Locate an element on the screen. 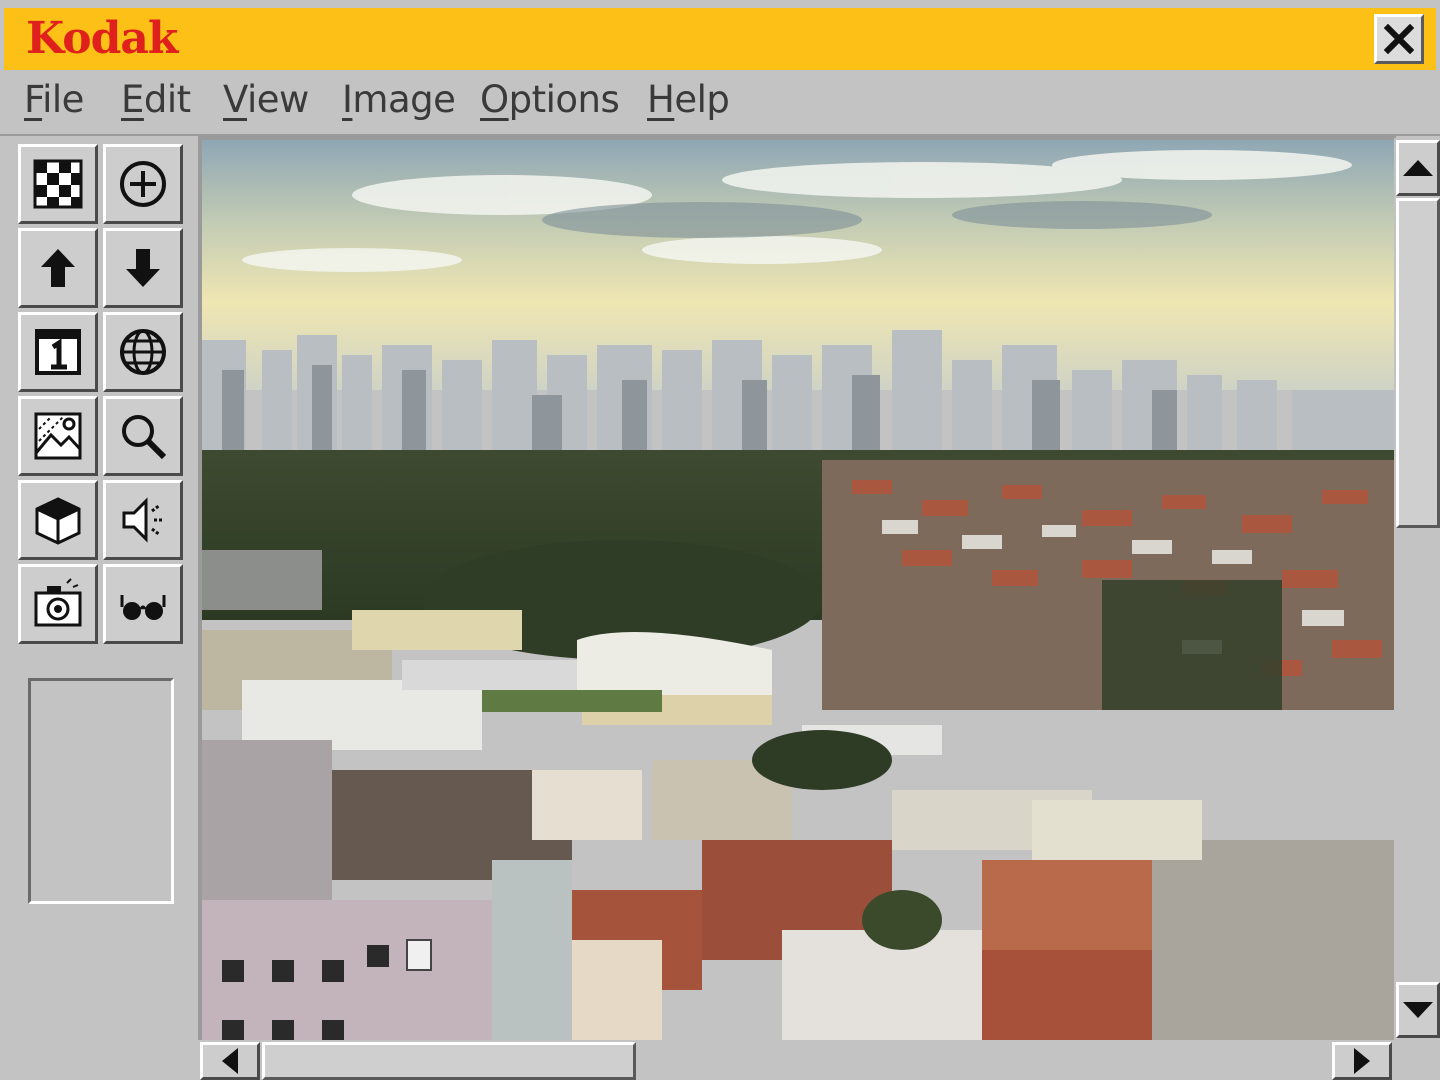  menu-edit: Edit is located at coordinates (156, 100).